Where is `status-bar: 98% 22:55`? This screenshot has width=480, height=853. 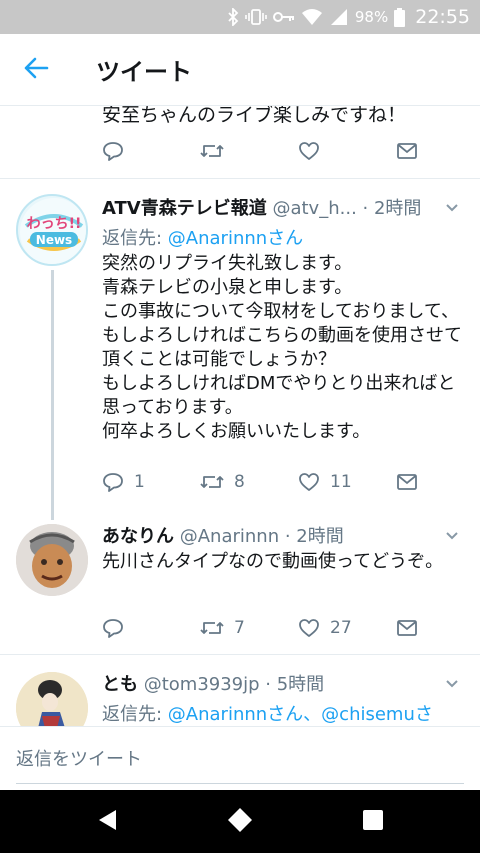 status-bar: 98% 22:55 is located at coordinates (240, 17).